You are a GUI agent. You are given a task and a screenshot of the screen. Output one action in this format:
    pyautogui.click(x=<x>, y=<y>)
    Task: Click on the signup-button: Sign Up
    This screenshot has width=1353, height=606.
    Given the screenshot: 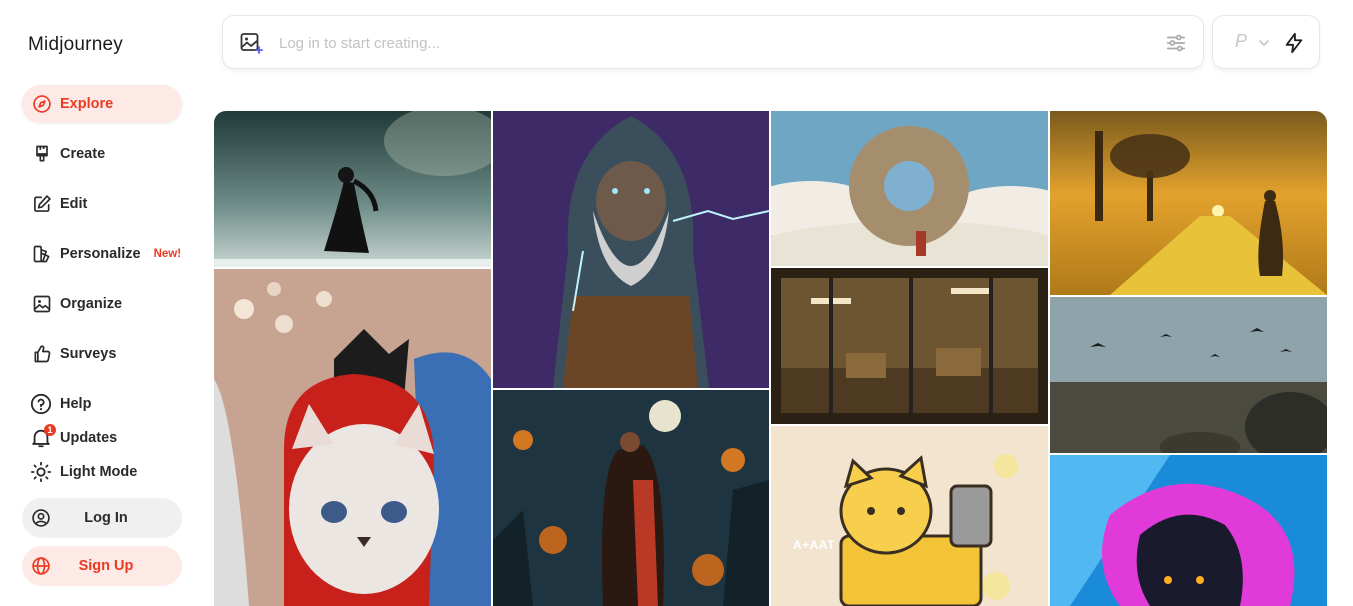 What is the action you would take?
    pyautogui.click(x=102, y=566)
    